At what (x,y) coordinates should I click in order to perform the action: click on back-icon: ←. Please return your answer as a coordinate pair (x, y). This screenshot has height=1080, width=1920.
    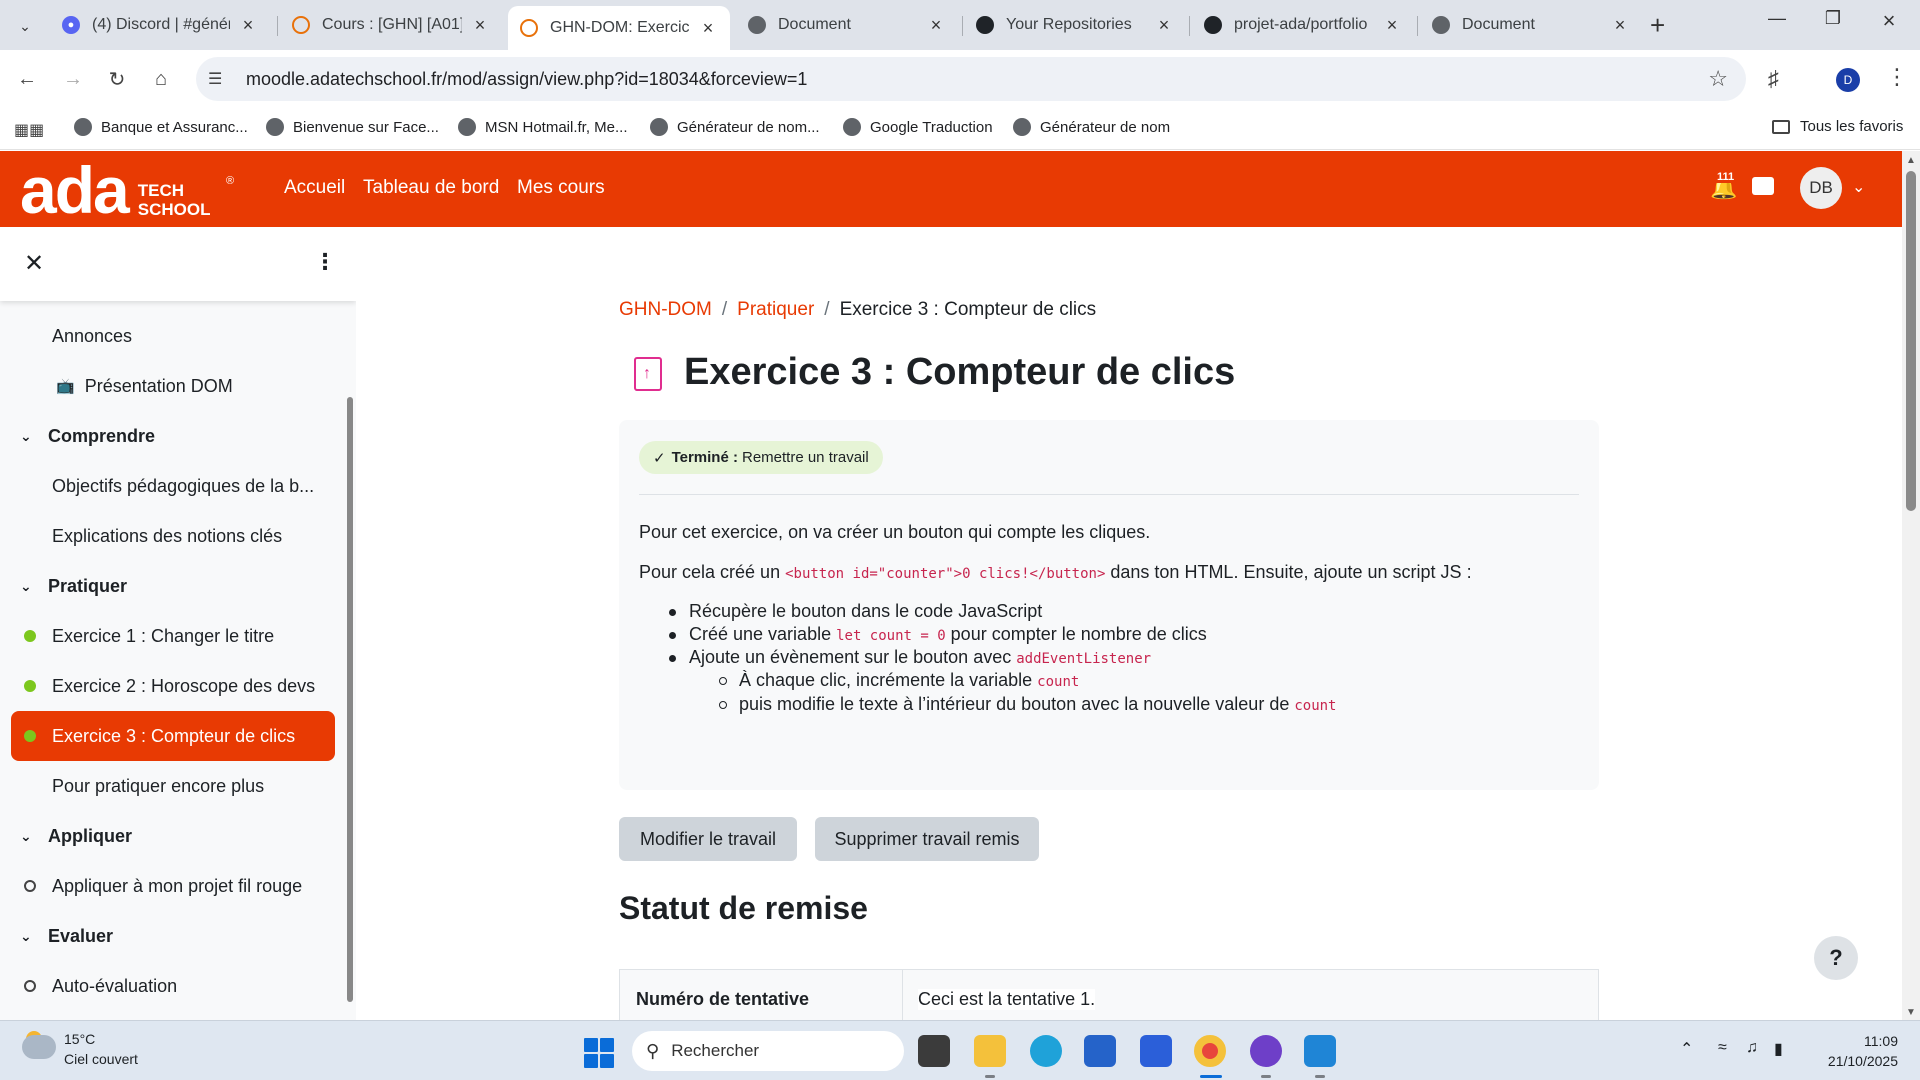
    Looking at the image, I should click on (27, 79).